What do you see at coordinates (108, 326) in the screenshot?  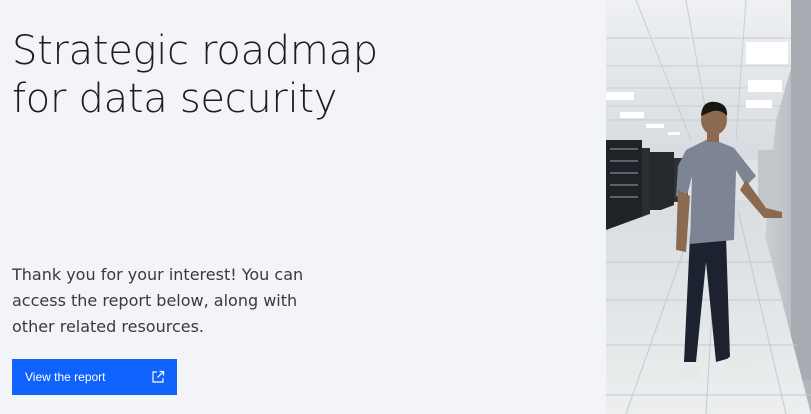 I see `intro-line-3: other related resources.` at bounding box center [108, 326].